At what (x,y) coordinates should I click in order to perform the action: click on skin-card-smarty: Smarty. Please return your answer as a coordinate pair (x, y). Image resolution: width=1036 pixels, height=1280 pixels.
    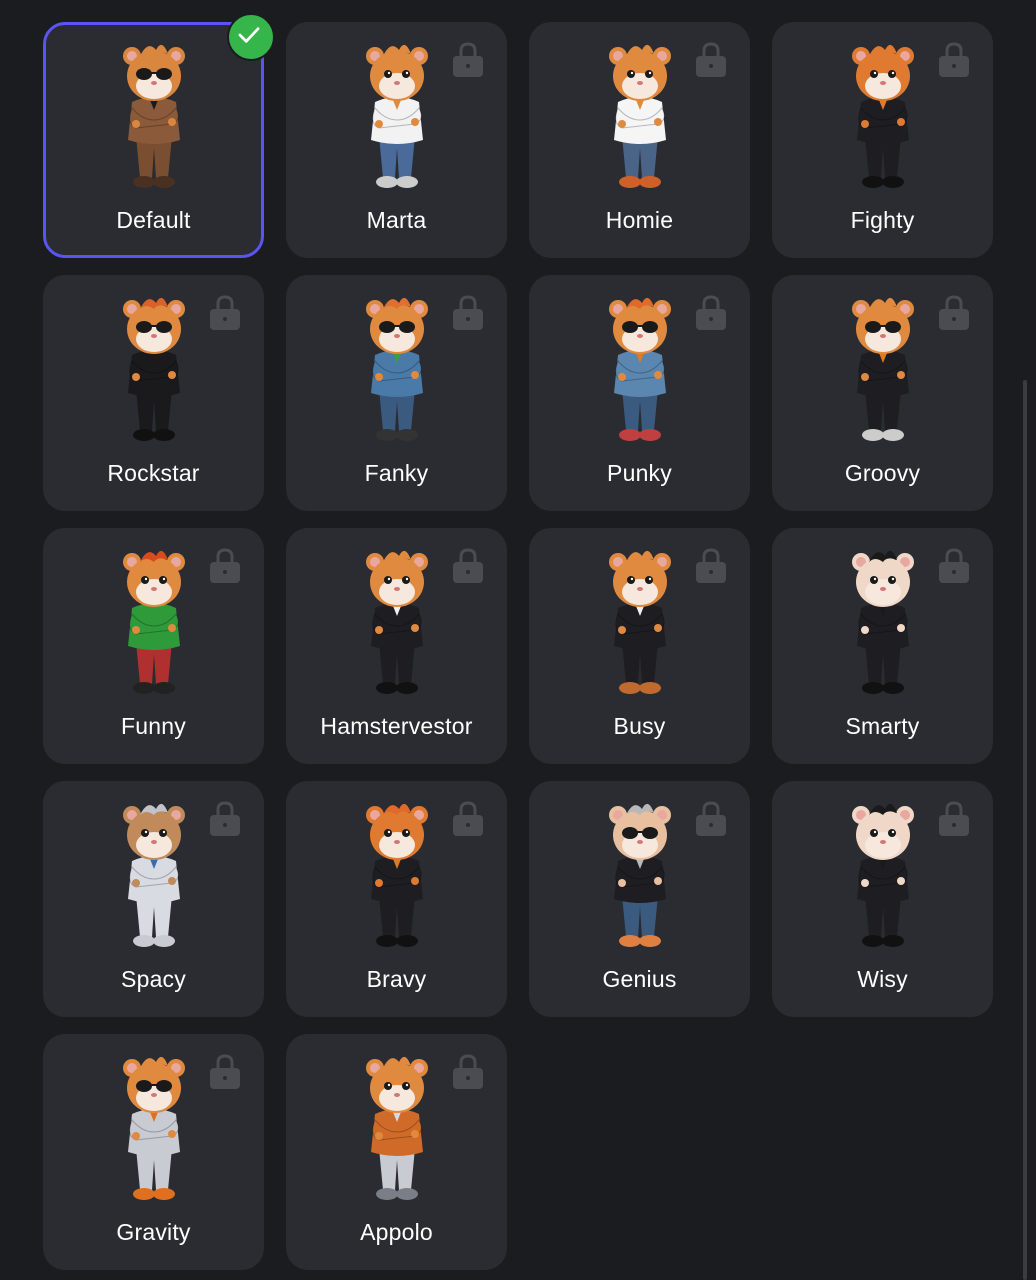
    Looking at the image, I should click on (882, 646).